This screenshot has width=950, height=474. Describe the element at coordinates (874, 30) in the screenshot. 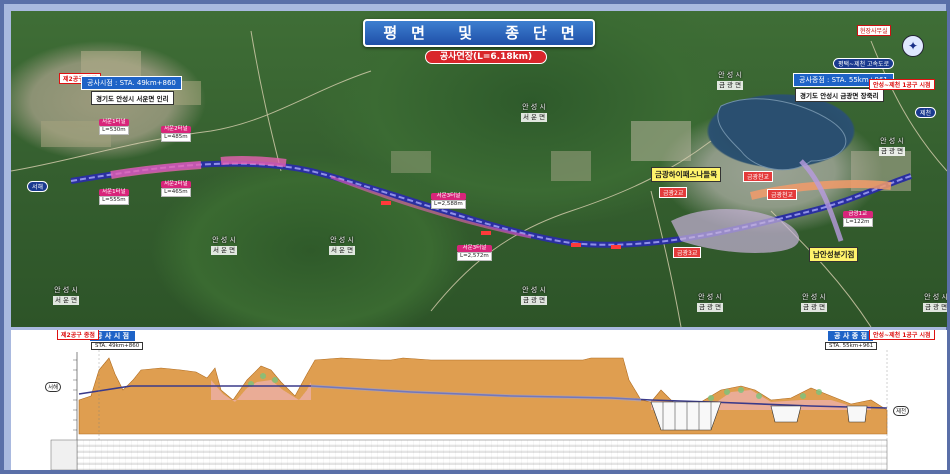

I see `site-office-tag: 현장사무실` at that location.